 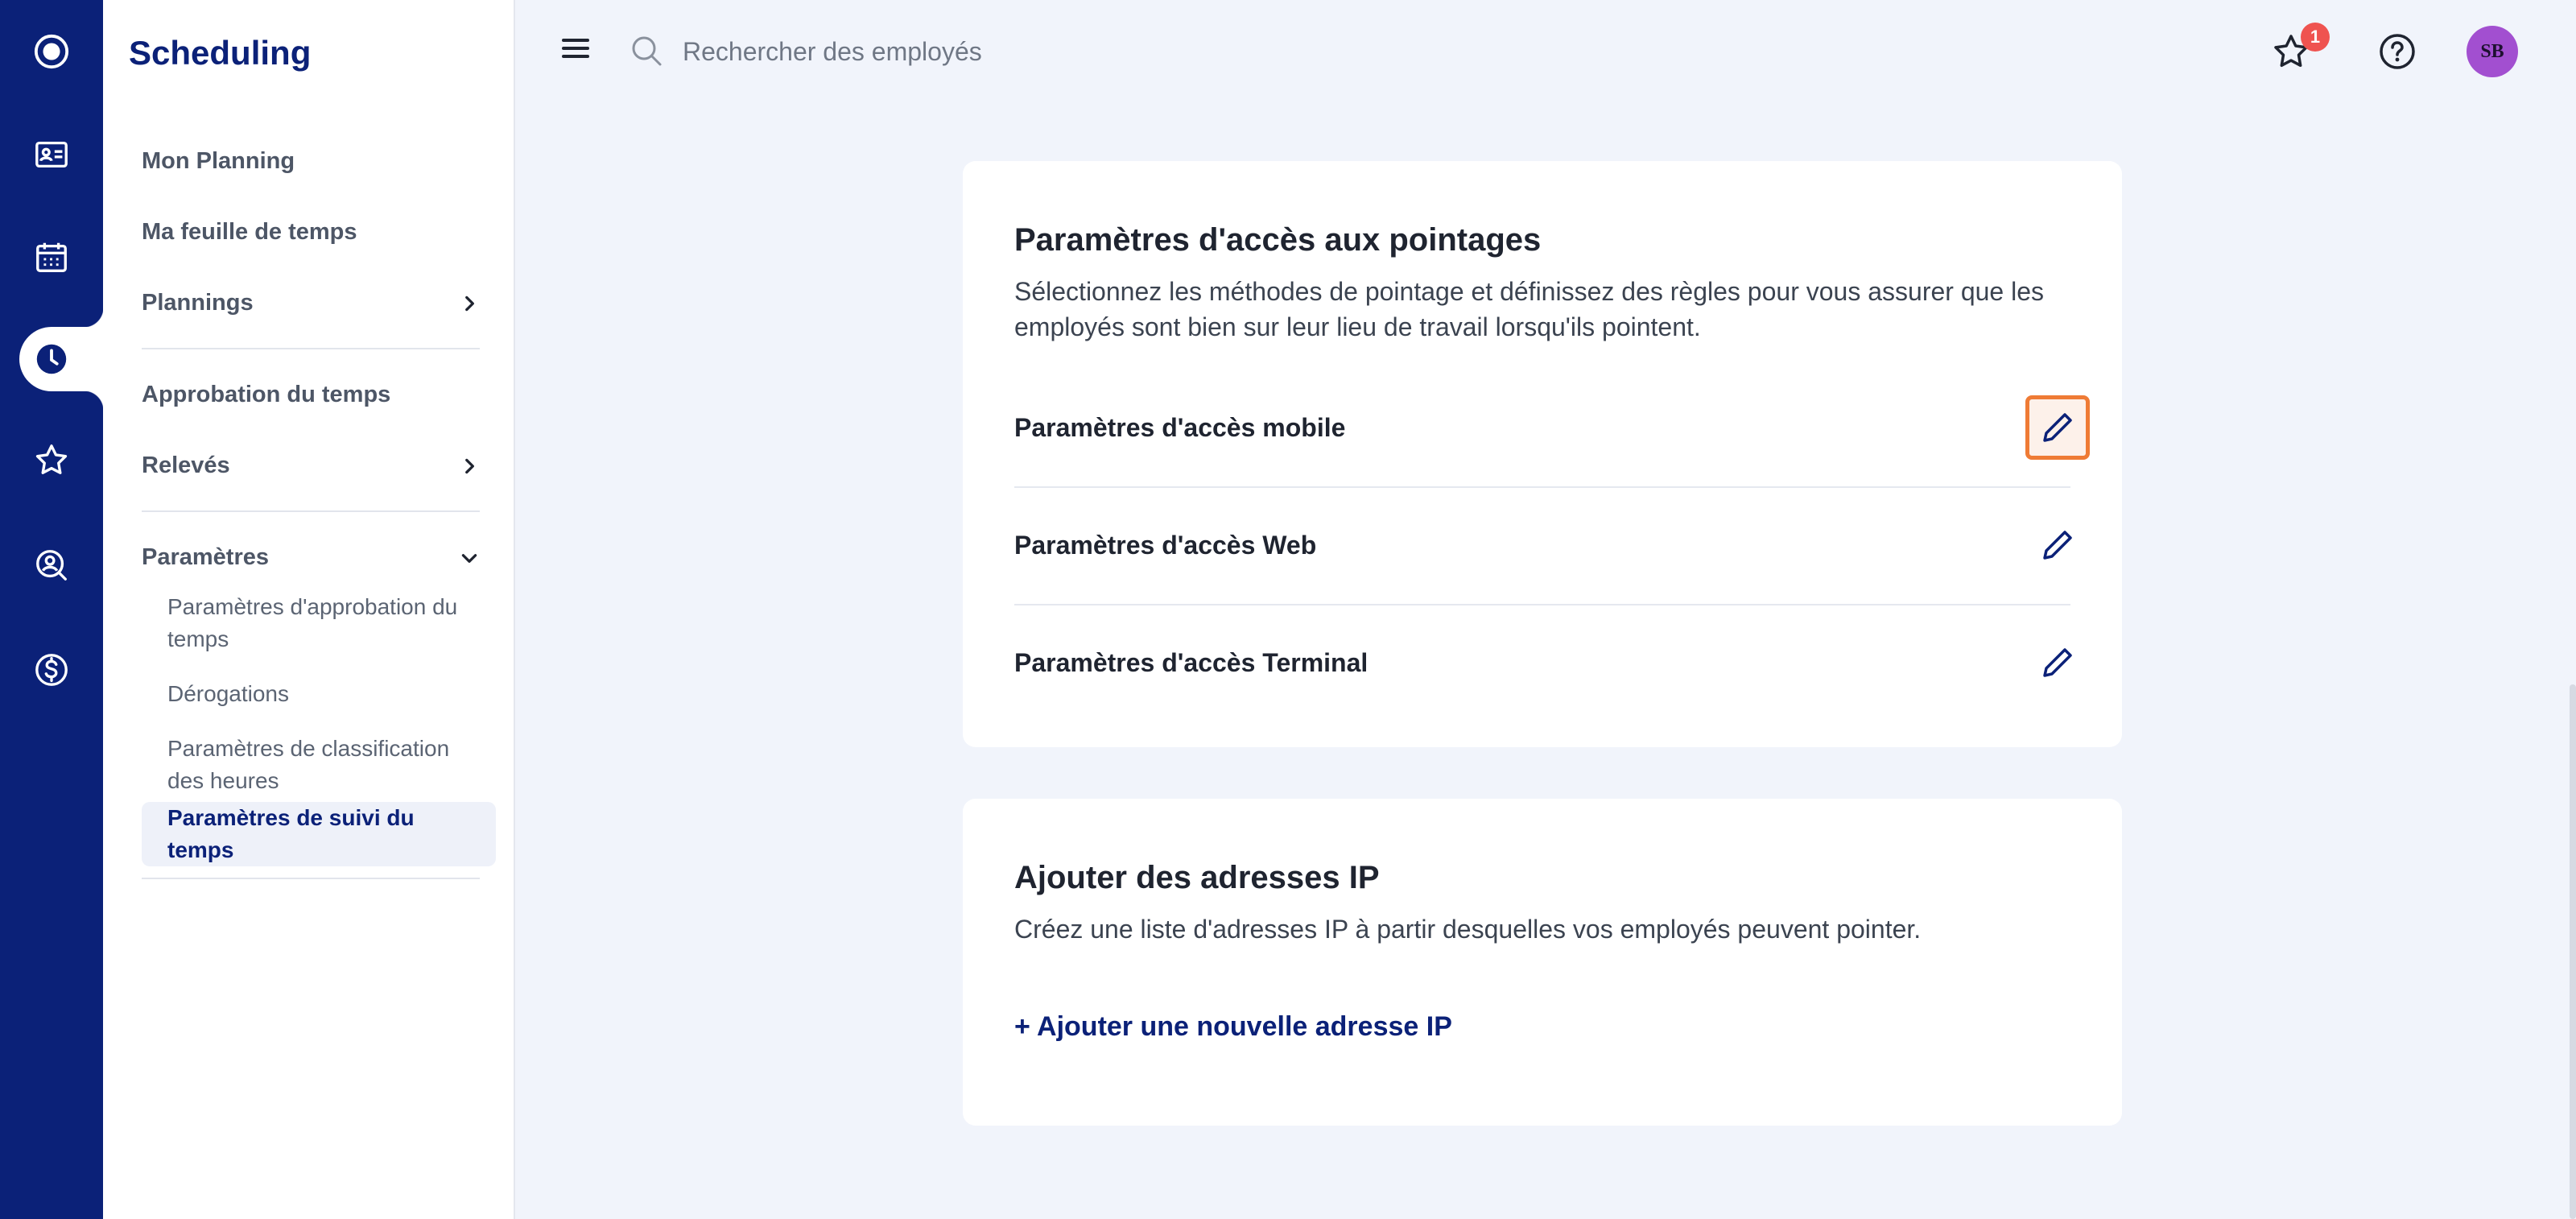 I want to click on app-rail, so click(x=51, y=609).